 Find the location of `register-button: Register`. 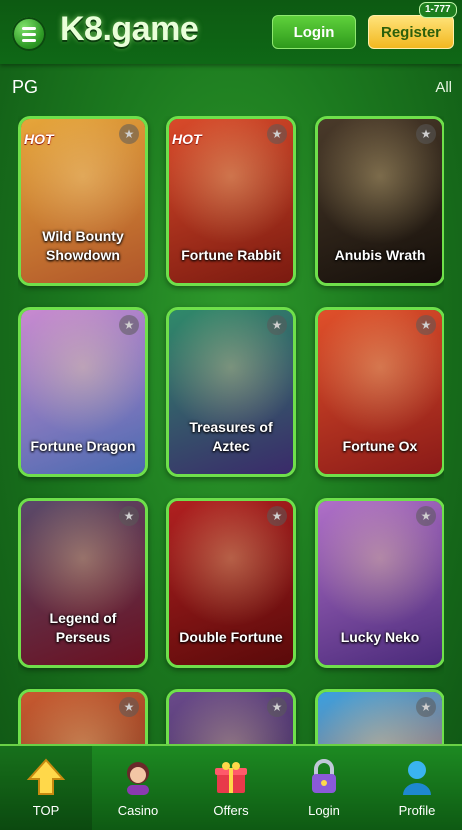

register-button: Register is located at coordinates (411, 32).